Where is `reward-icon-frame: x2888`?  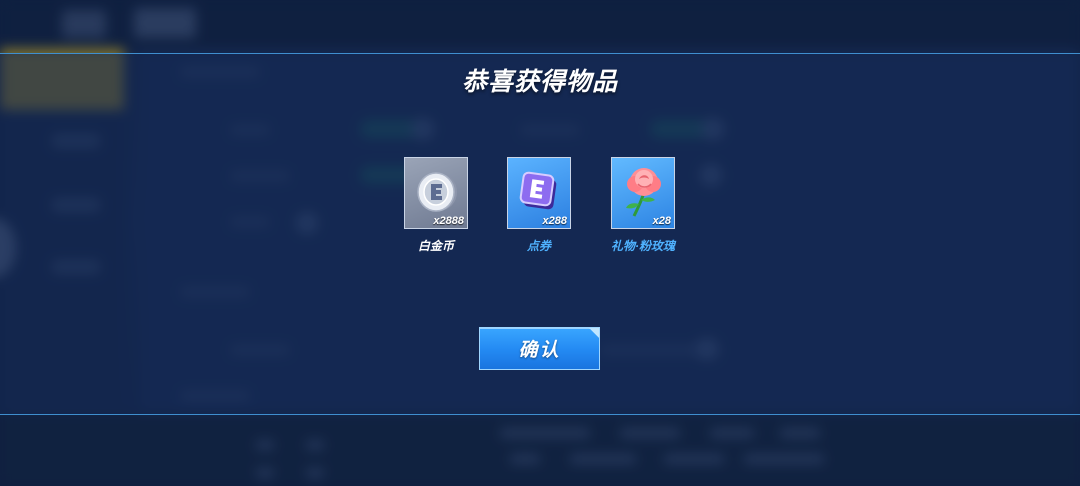
reward-icon-frame: x2888 is located at coordinates (436, 193).